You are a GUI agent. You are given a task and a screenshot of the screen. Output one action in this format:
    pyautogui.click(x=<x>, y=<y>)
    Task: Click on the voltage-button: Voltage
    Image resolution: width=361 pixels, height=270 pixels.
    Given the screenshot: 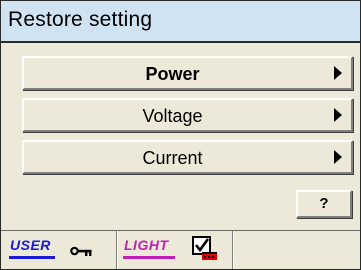 What is the action you would take?
    pyautogui.click(x=187, y=115)
    